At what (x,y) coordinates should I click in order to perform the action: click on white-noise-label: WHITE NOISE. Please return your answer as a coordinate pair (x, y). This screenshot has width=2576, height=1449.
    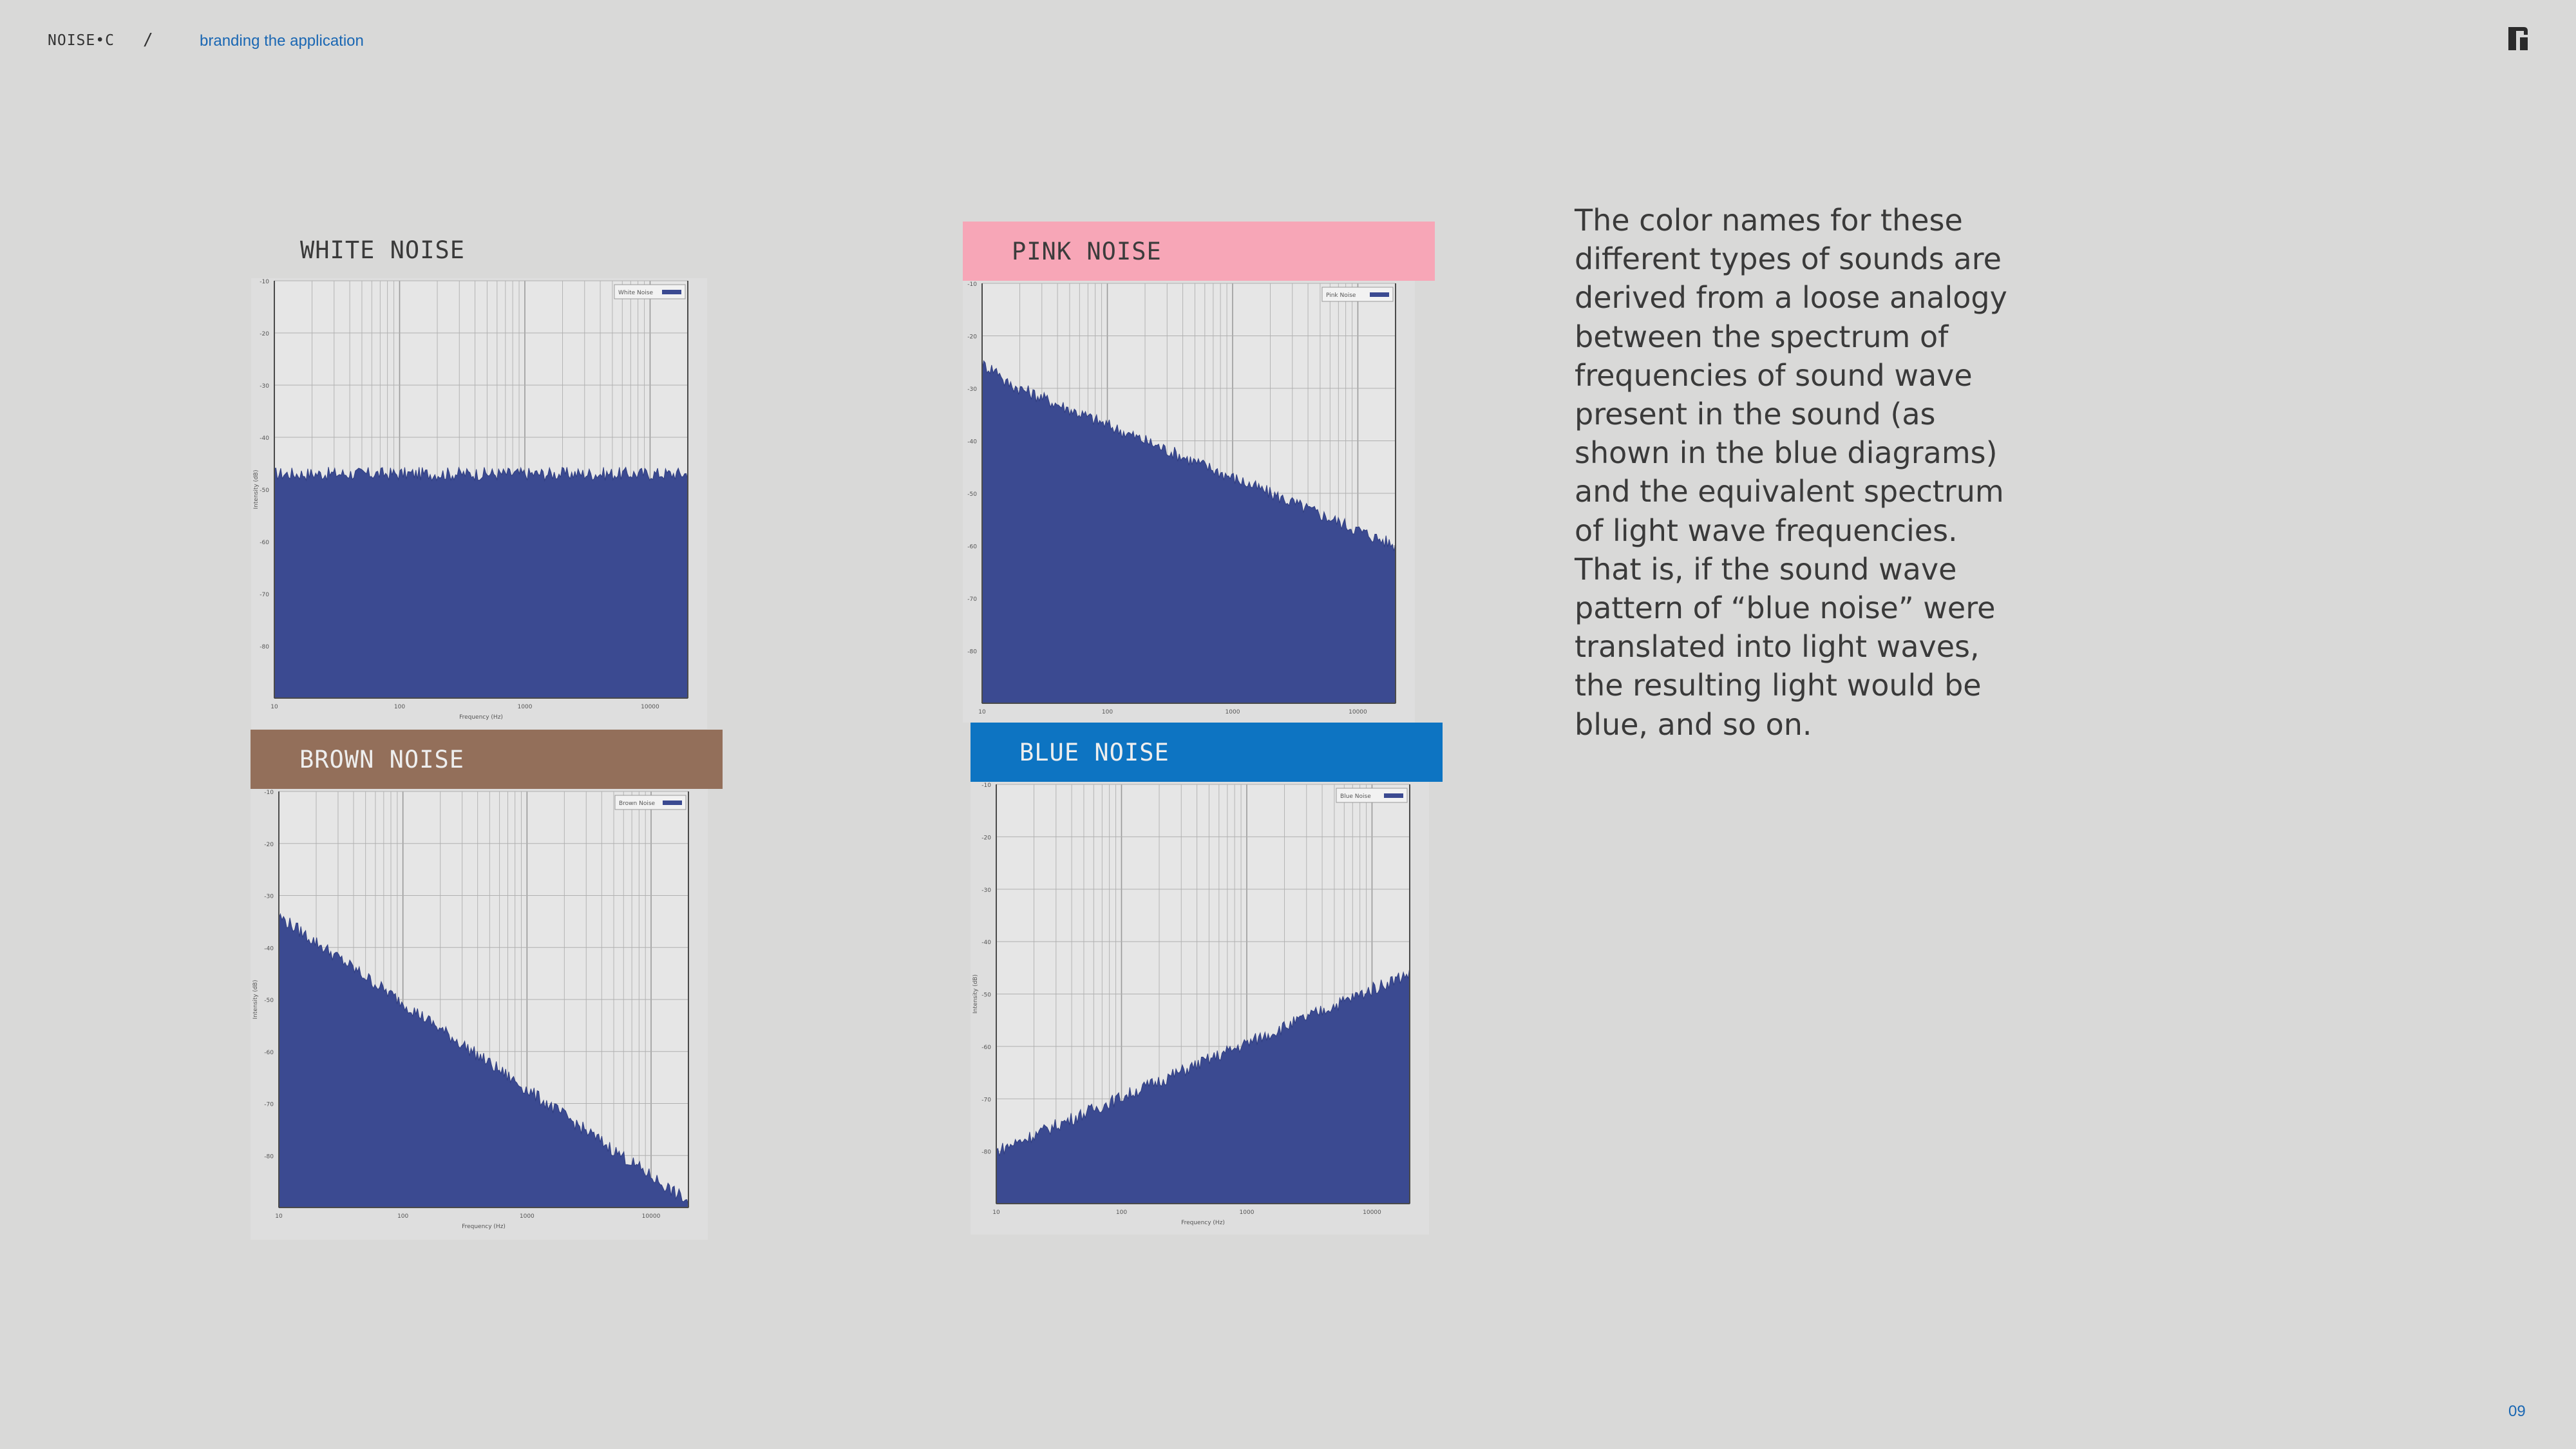
    Looking at the image, I should click on (383, 250).